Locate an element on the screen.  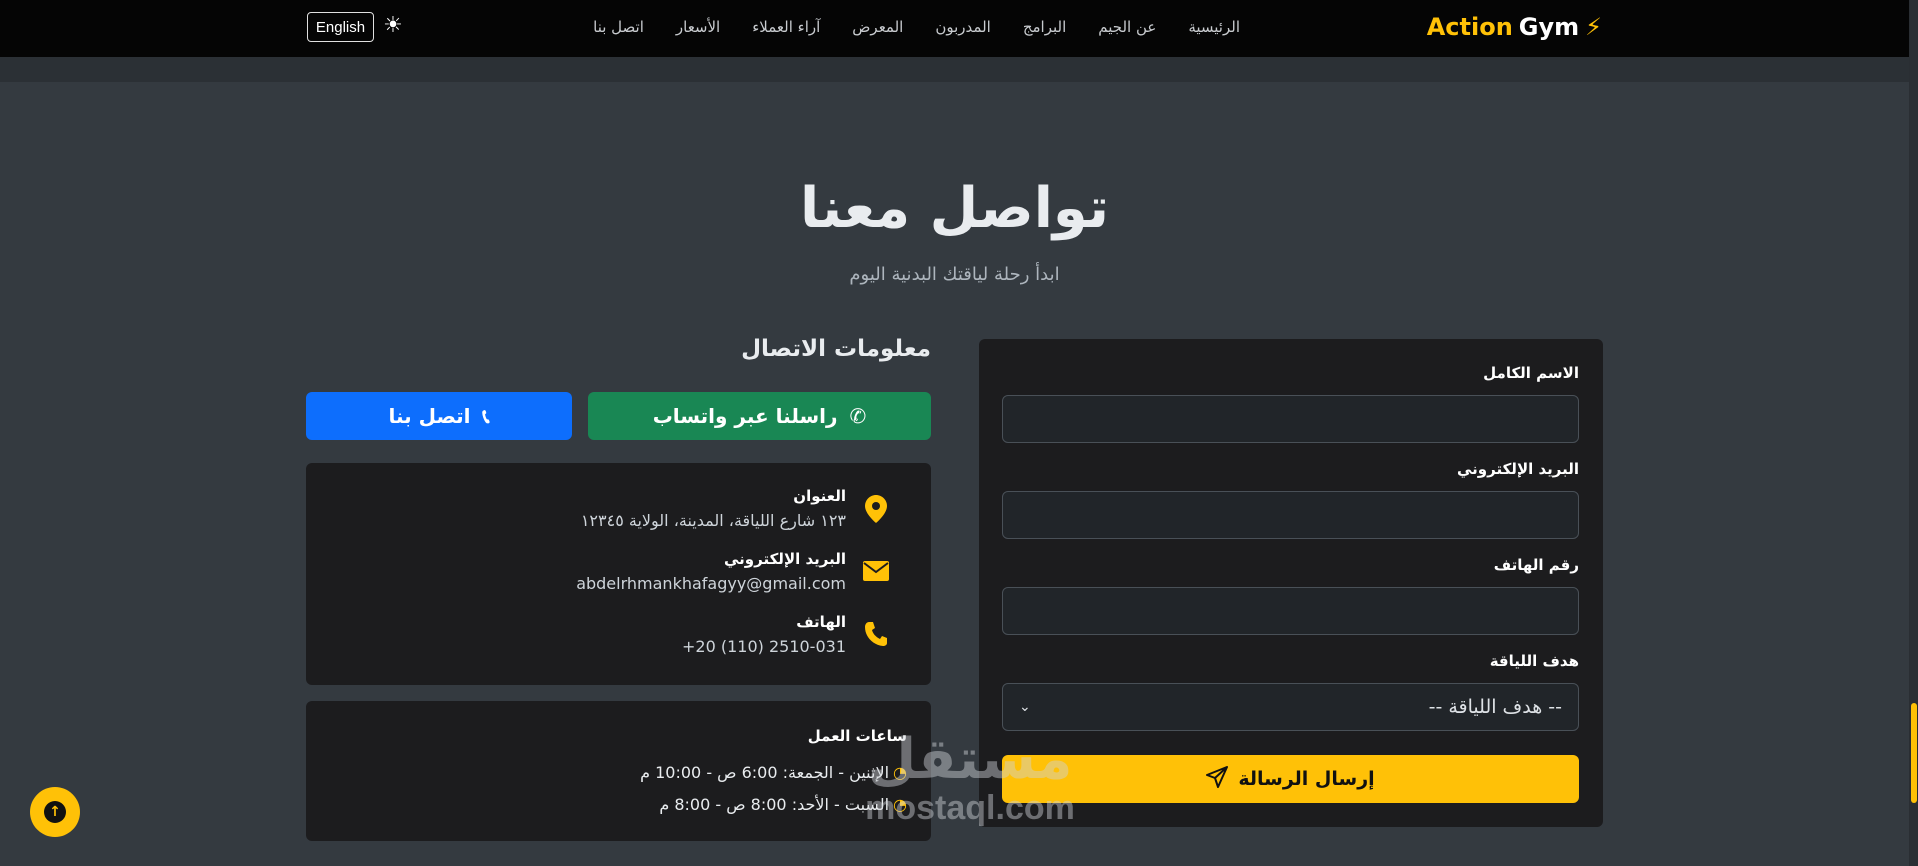
whatsapp-button-label: راسلنا عبر واتساب is located at coordinates (745, 416).